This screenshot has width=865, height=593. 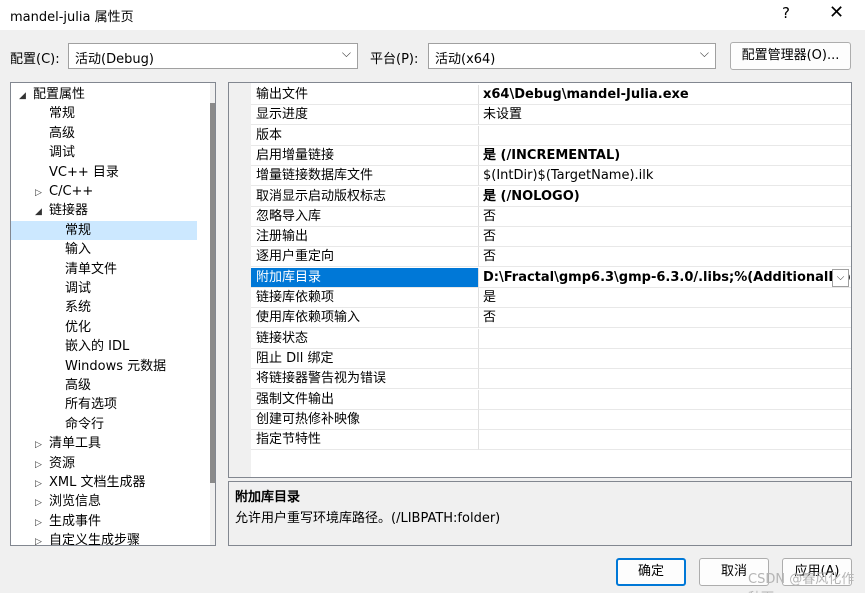 What do you see at coordinates (212, 293) in the screenshot?
I see `tree-scrollbar-thumb` at bounding box center [212, 293].